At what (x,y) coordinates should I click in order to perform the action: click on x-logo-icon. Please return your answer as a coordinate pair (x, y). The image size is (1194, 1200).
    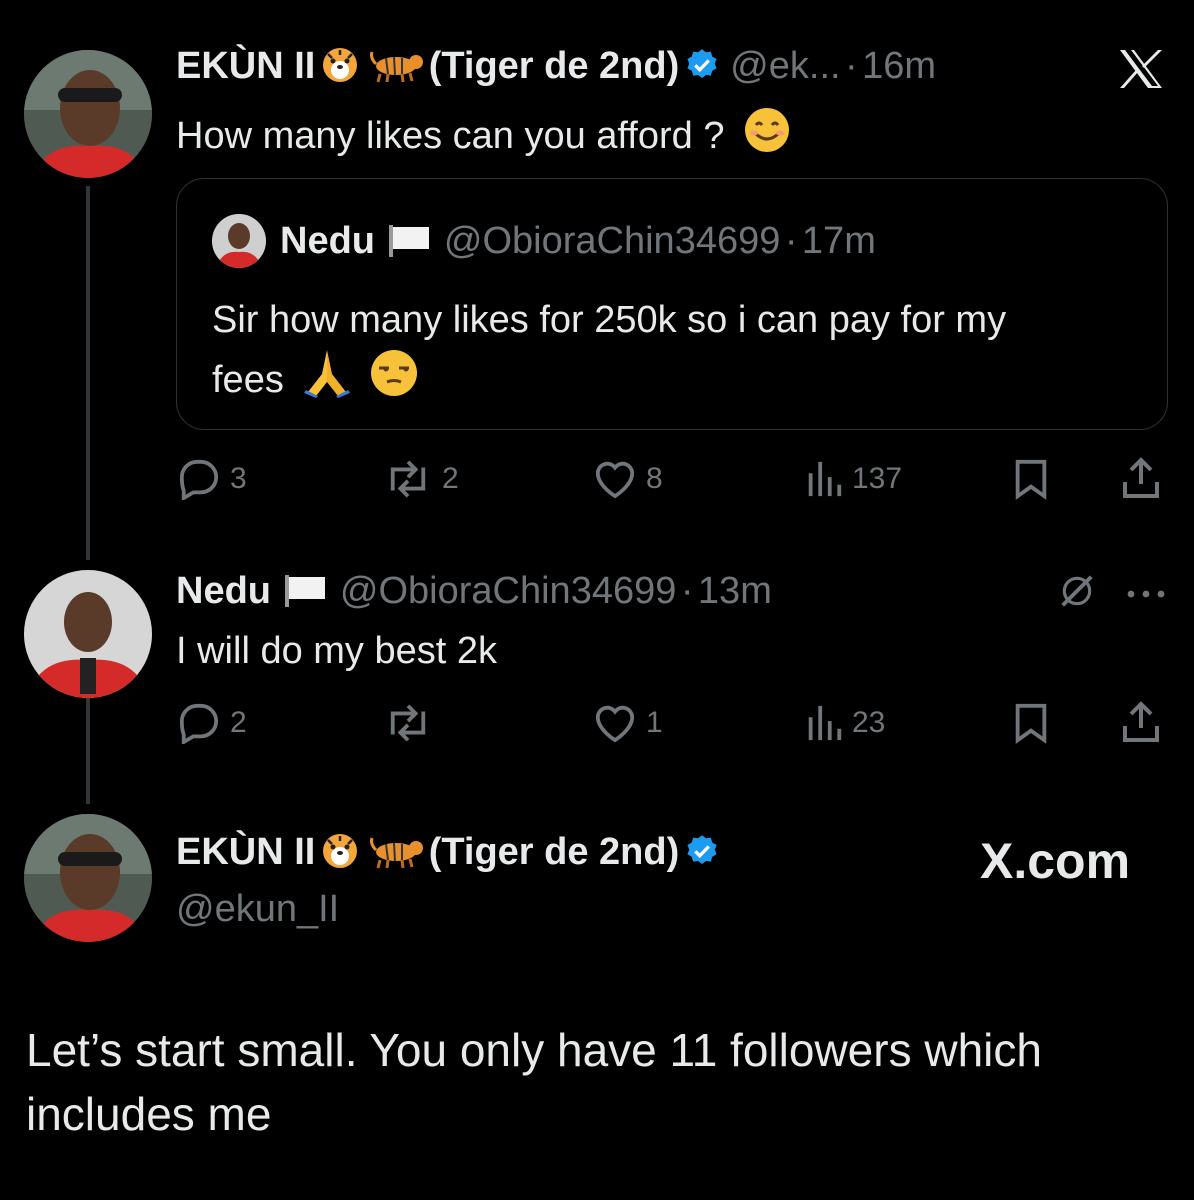
    Looking at the image, I should click on (1141, 71).